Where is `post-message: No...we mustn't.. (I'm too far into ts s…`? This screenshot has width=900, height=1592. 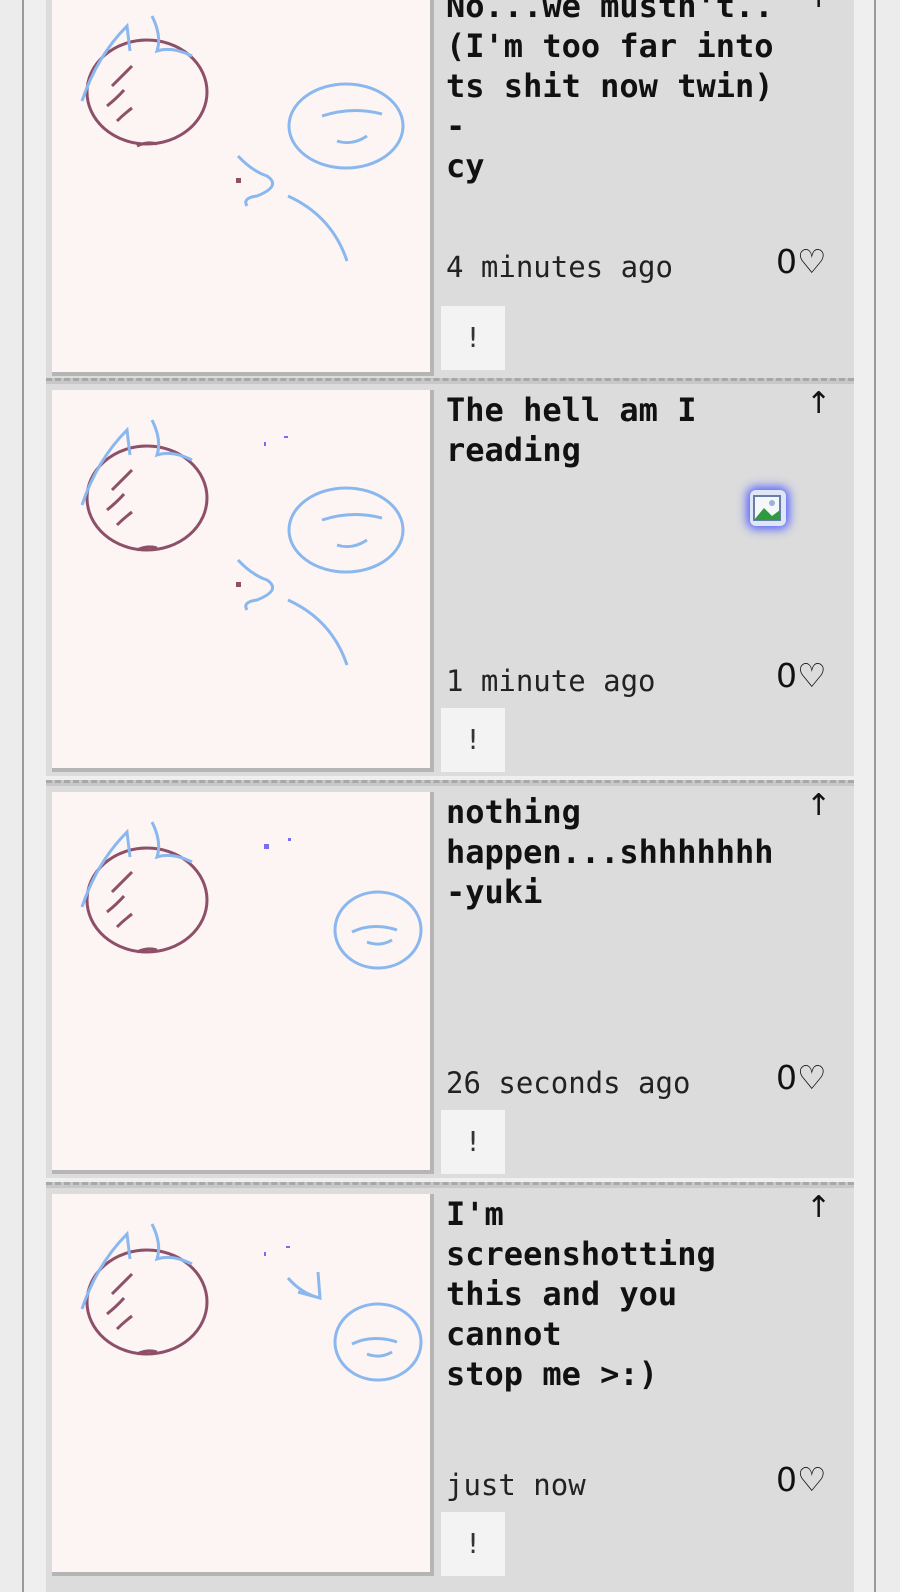
post-message: No...we mustn't.. (I'm too far into ts s… is located at coordinates (610, 92).